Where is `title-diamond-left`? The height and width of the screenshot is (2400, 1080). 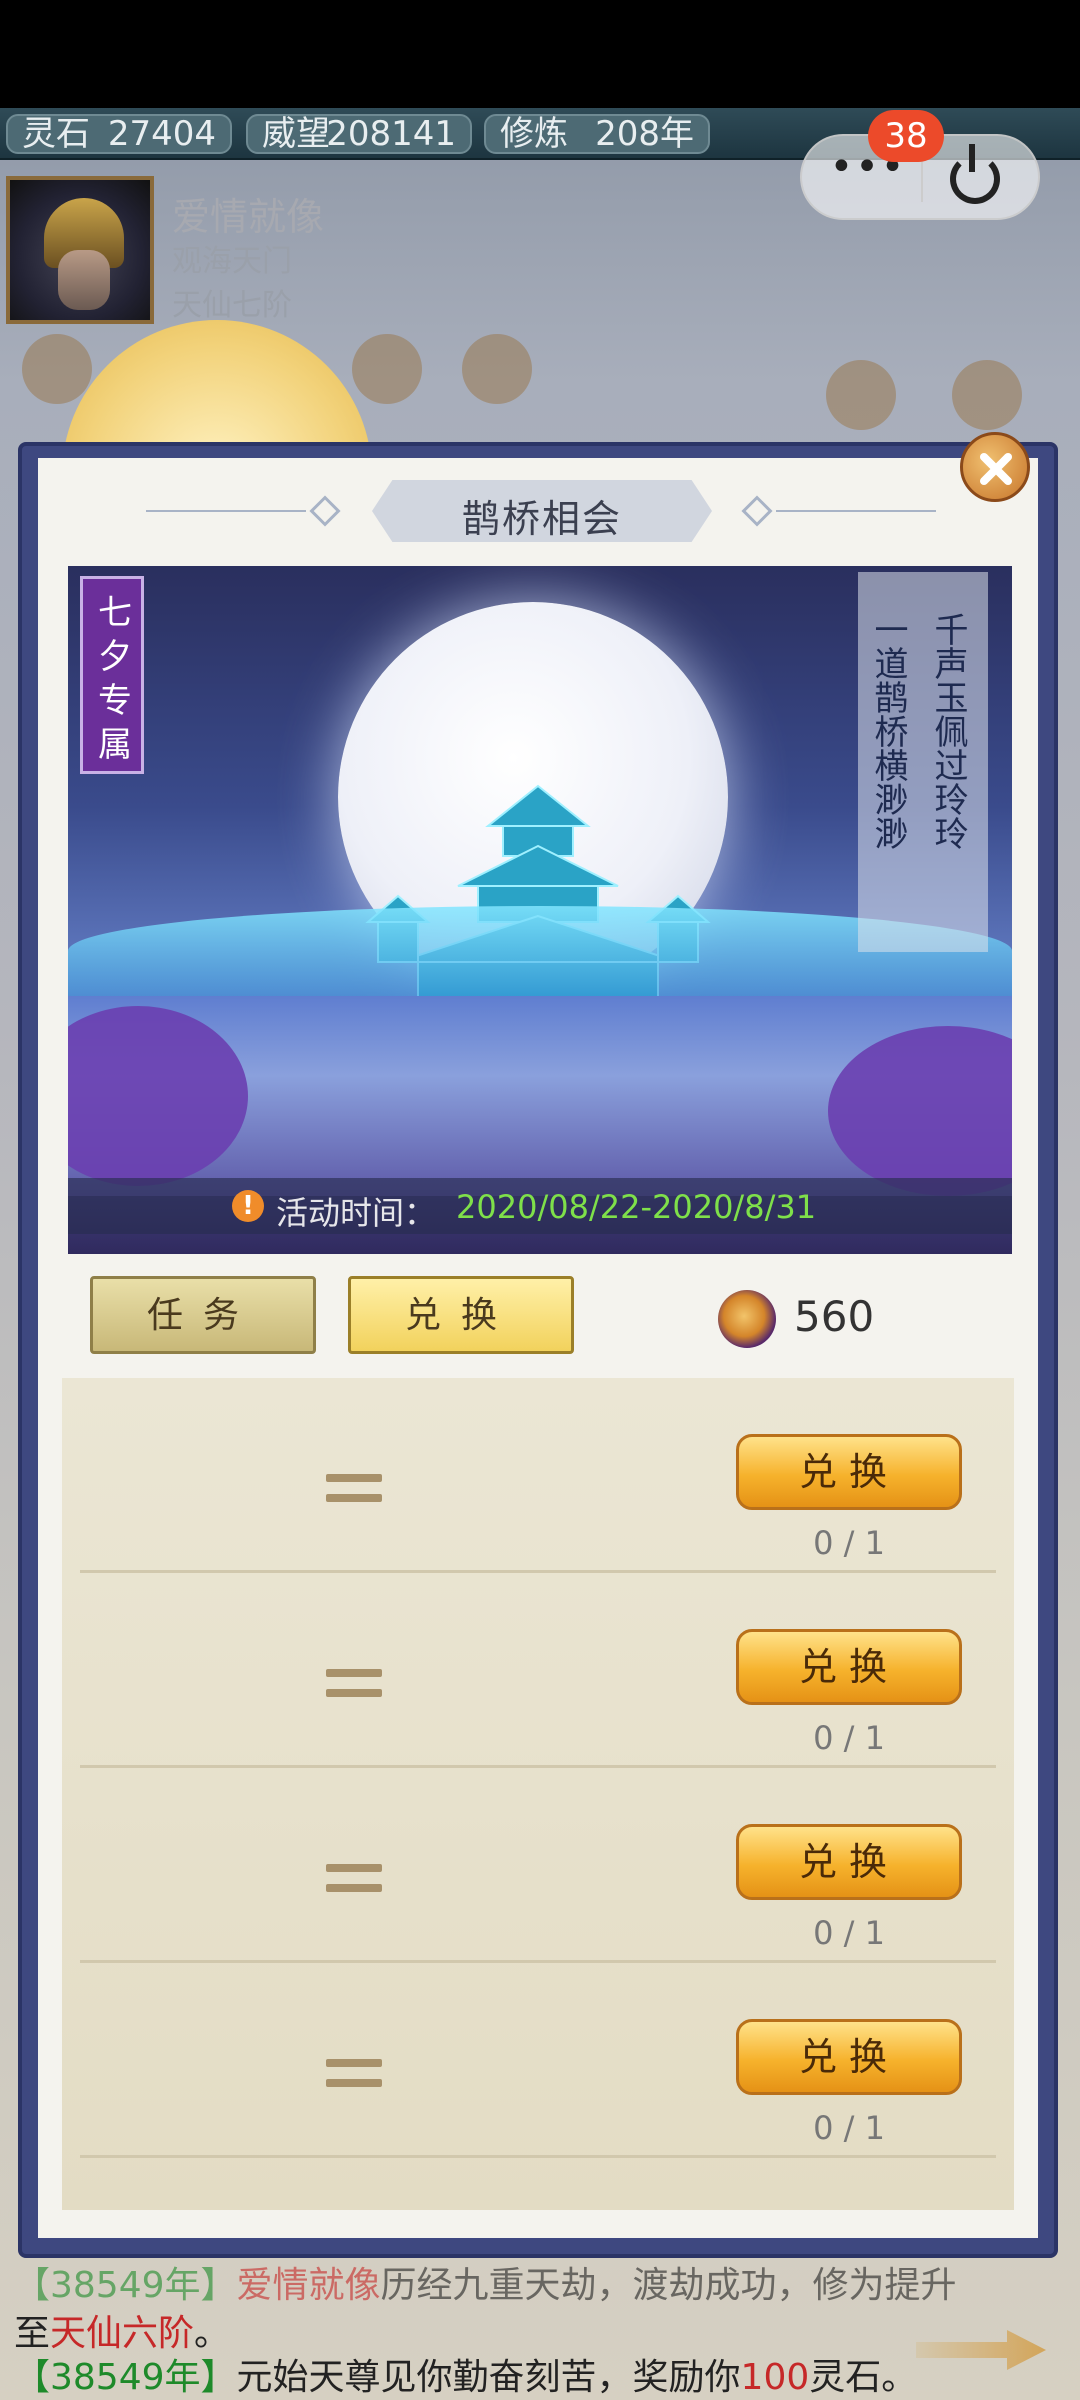 title-diamond-left is located at coordinates (325, 511).